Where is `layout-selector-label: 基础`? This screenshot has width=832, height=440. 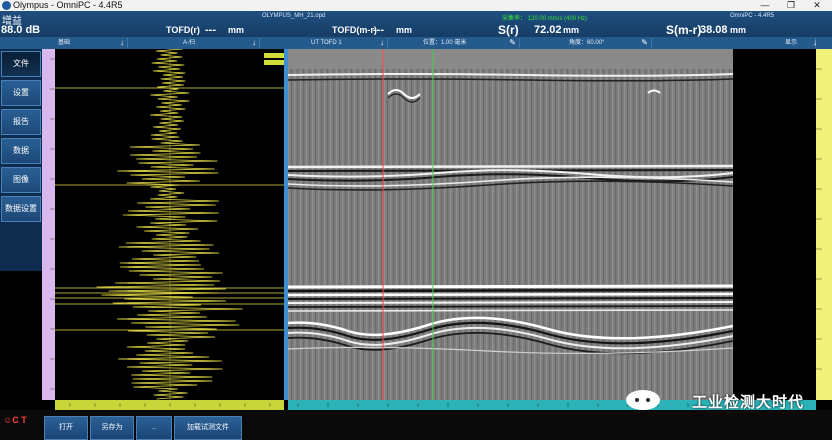 layout-selector-label: 基础 is located at coordinates (64, 43).